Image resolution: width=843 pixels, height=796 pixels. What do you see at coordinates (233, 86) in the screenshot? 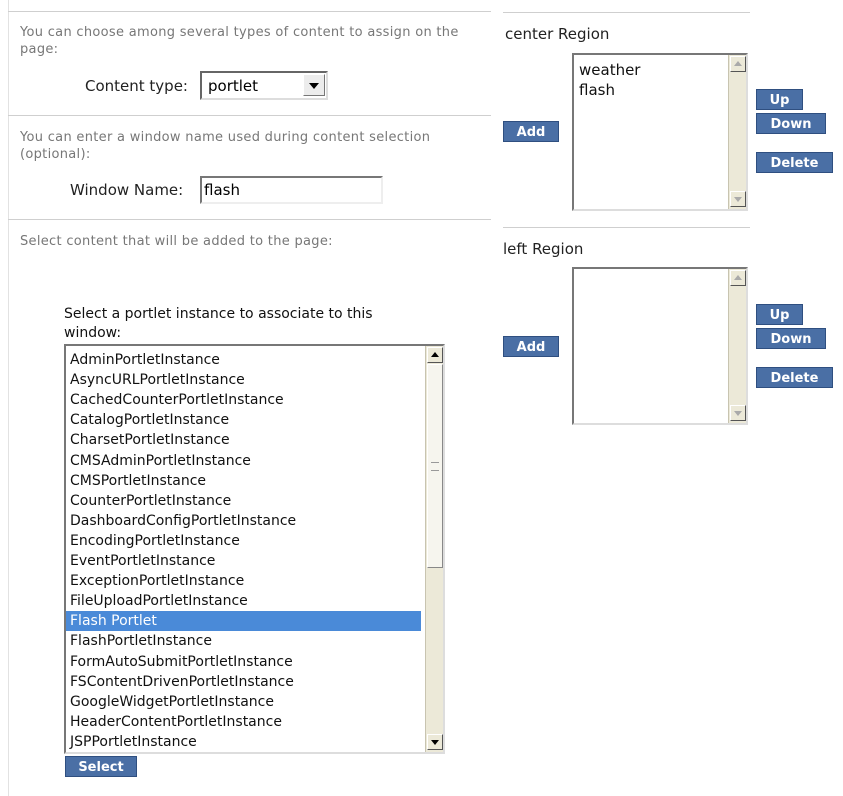
I see `content-type-value: portlet` at bounding box center [233, 86].